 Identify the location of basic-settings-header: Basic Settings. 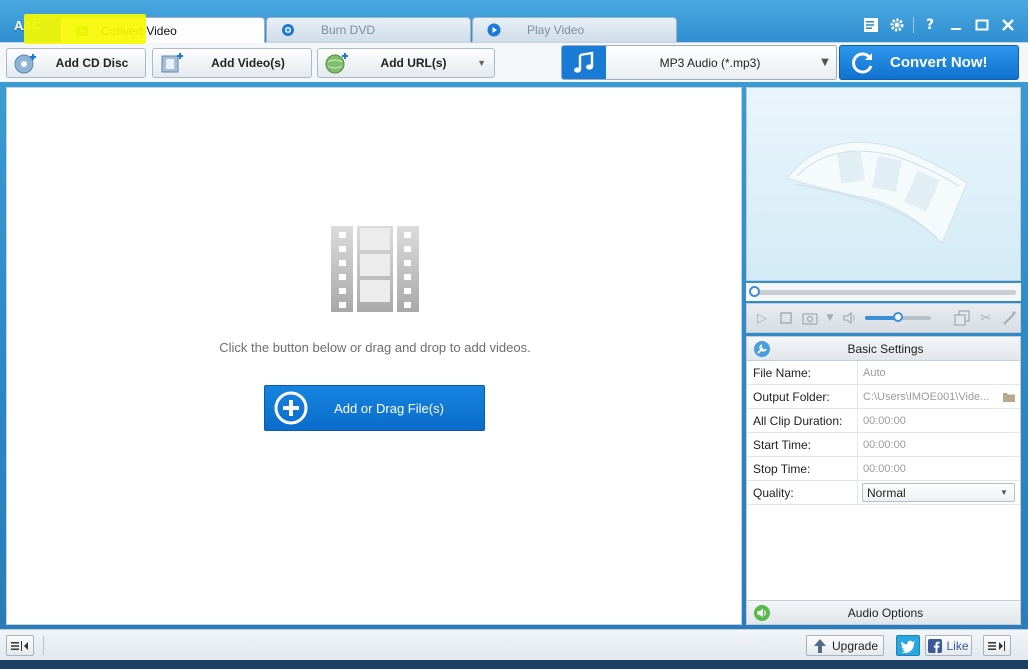
(883, 349).